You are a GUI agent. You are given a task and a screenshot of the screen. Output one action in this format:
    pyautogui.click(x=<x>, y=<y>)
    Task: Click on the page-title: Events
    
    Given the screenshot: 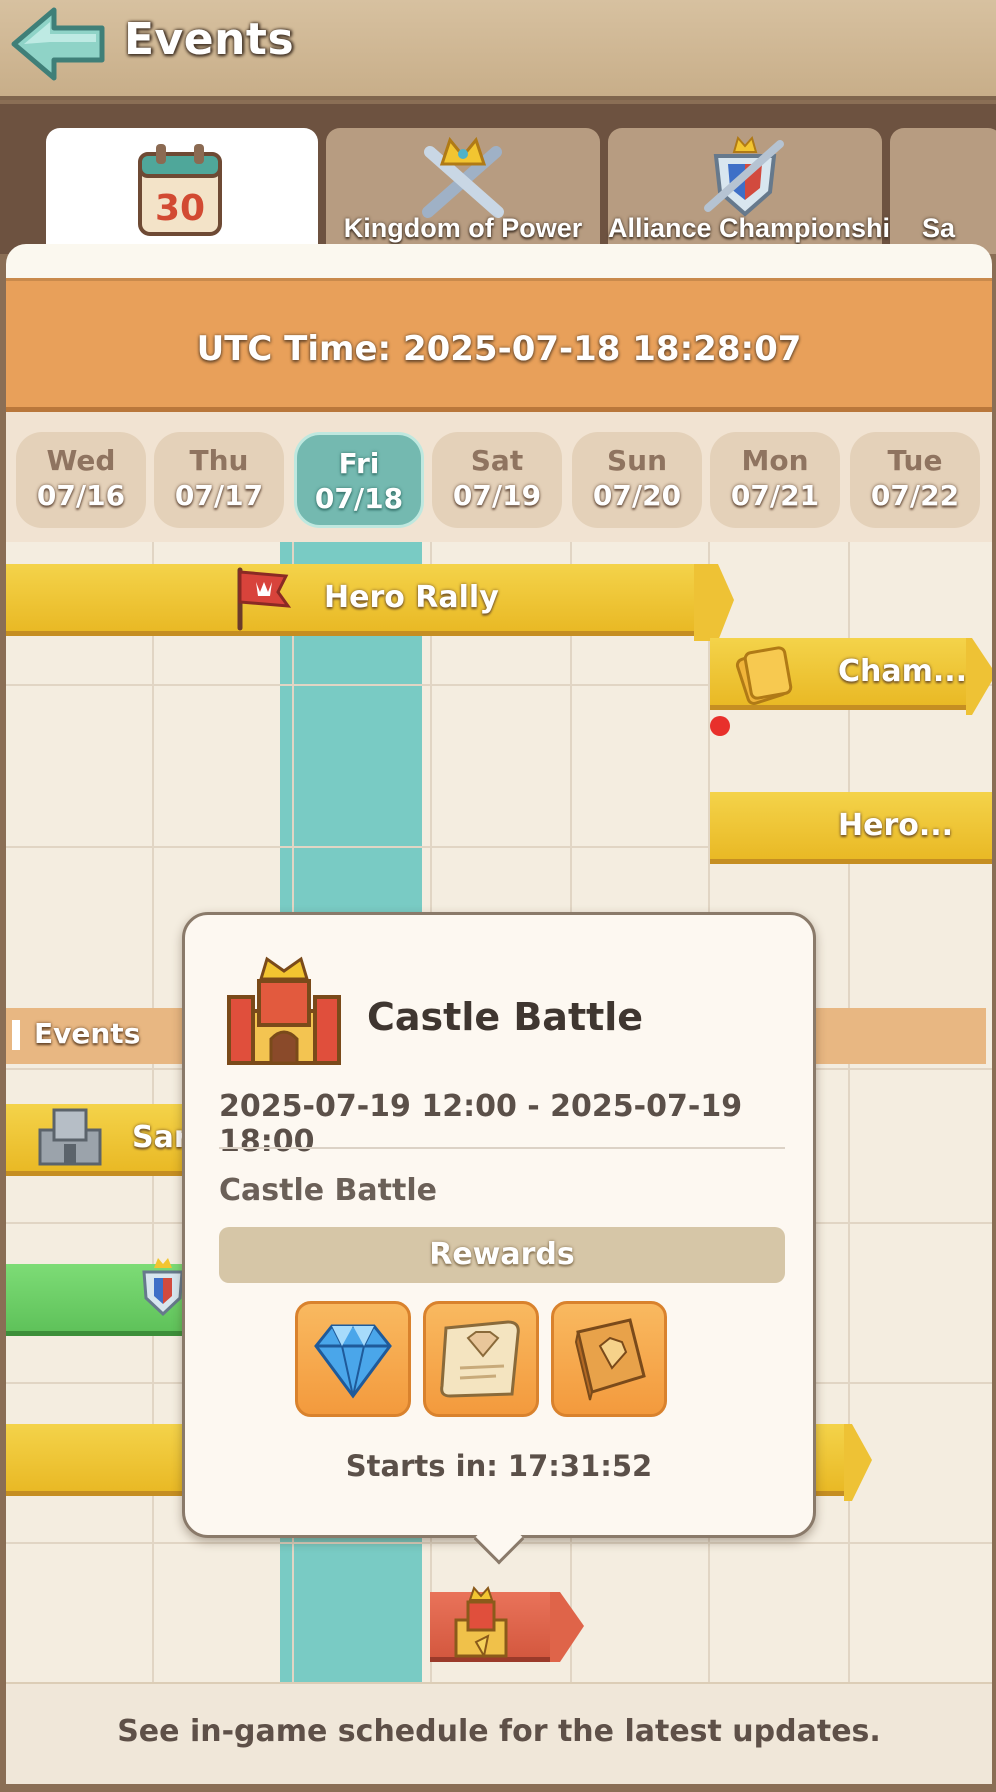 What is the action you would take?
    pyautogui.click(x=209, y=39)
    